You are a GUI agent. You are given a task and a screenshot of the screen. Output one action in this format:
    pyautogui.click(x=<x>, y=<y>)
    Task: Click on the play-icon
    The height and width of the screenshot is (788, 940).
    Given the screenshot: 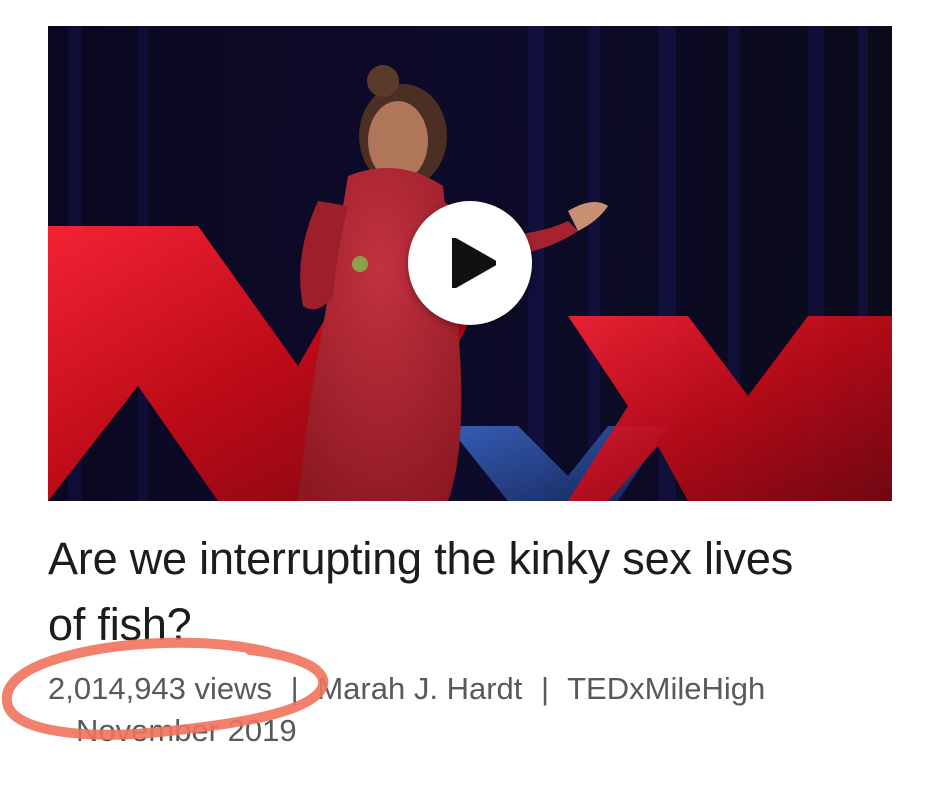 What is the action you would take?
    pyautogui.click(x=474, y=263)
    